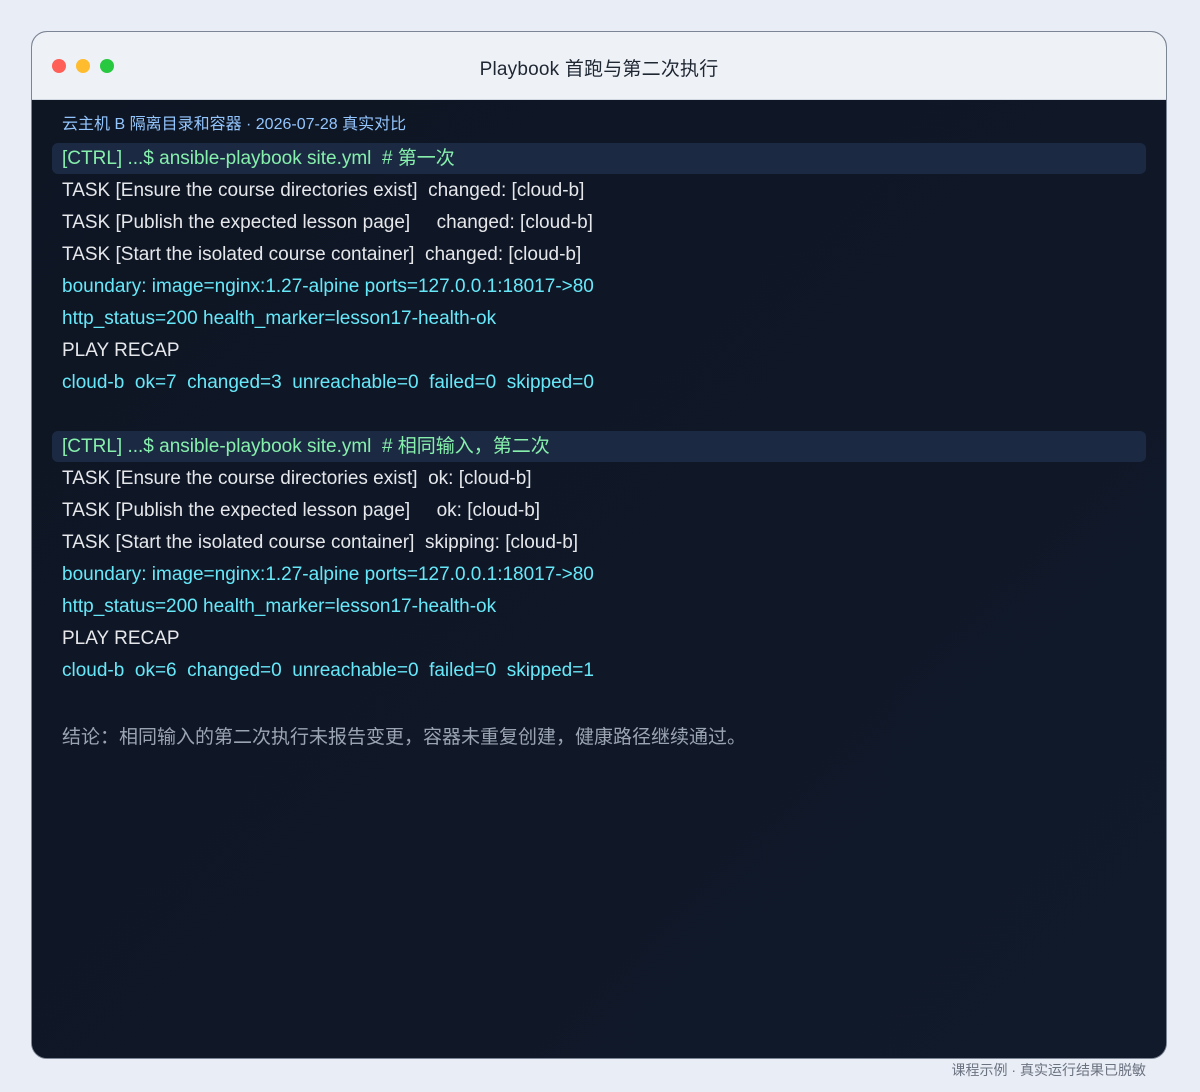  I want to click on title-bar: Playbook 首跑与第二次执行, so click(599, 66).